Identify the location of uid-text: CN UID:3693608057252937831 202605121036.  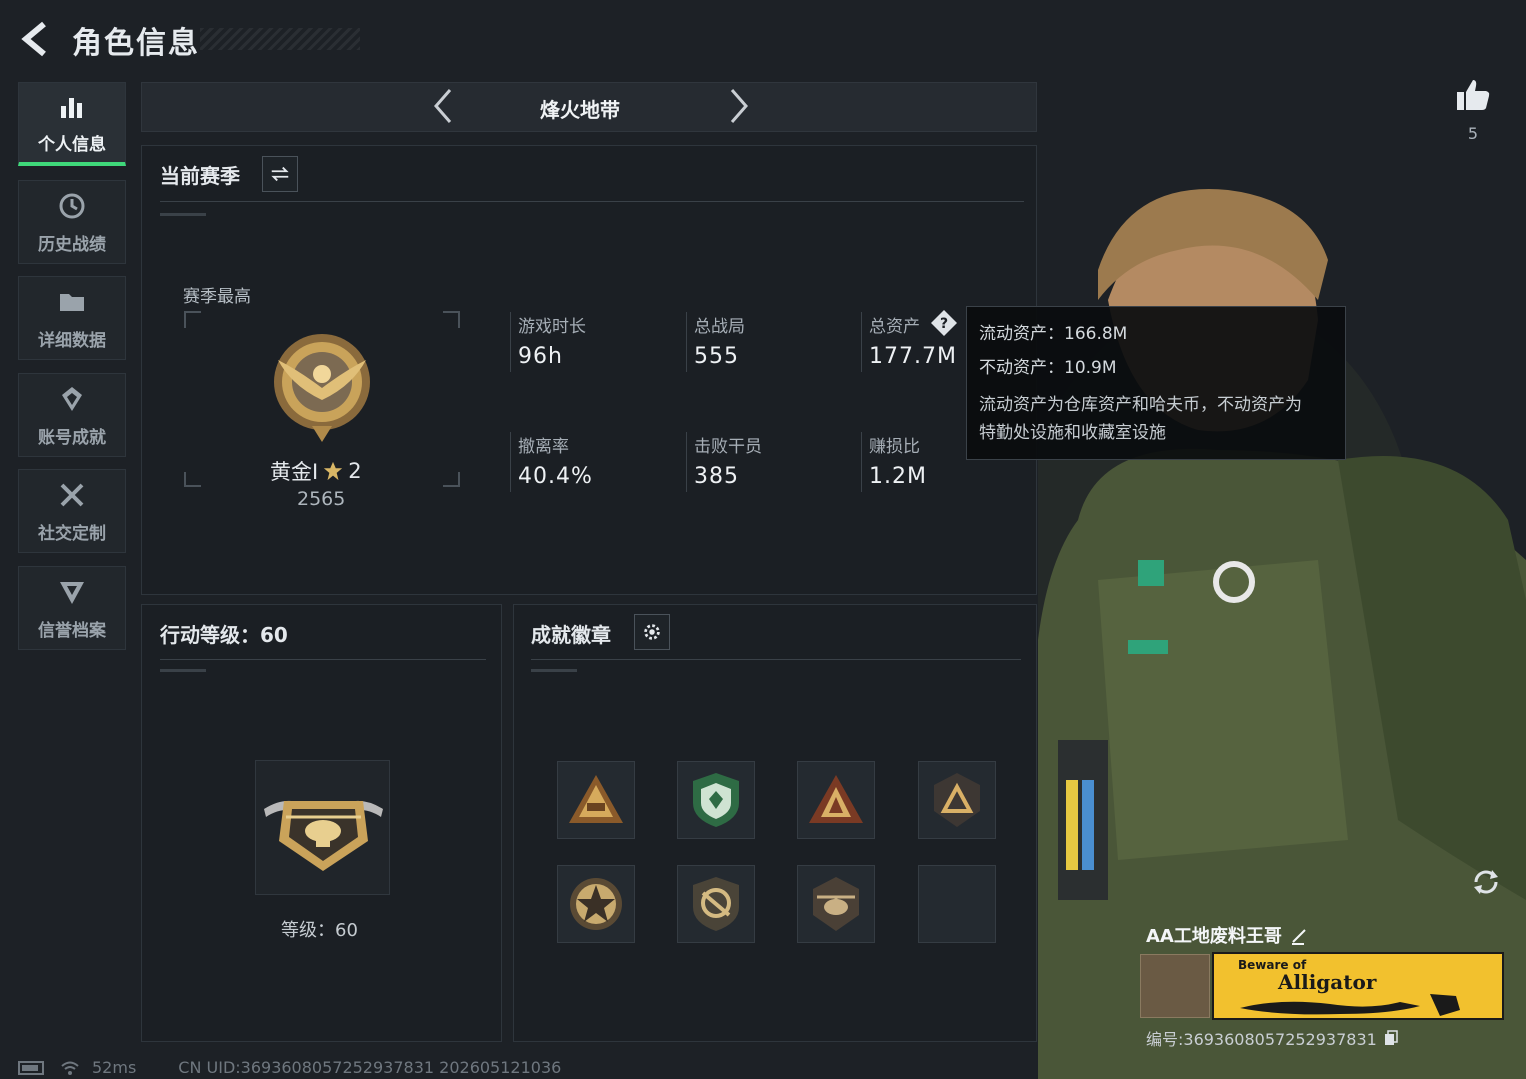
(370, 1067).